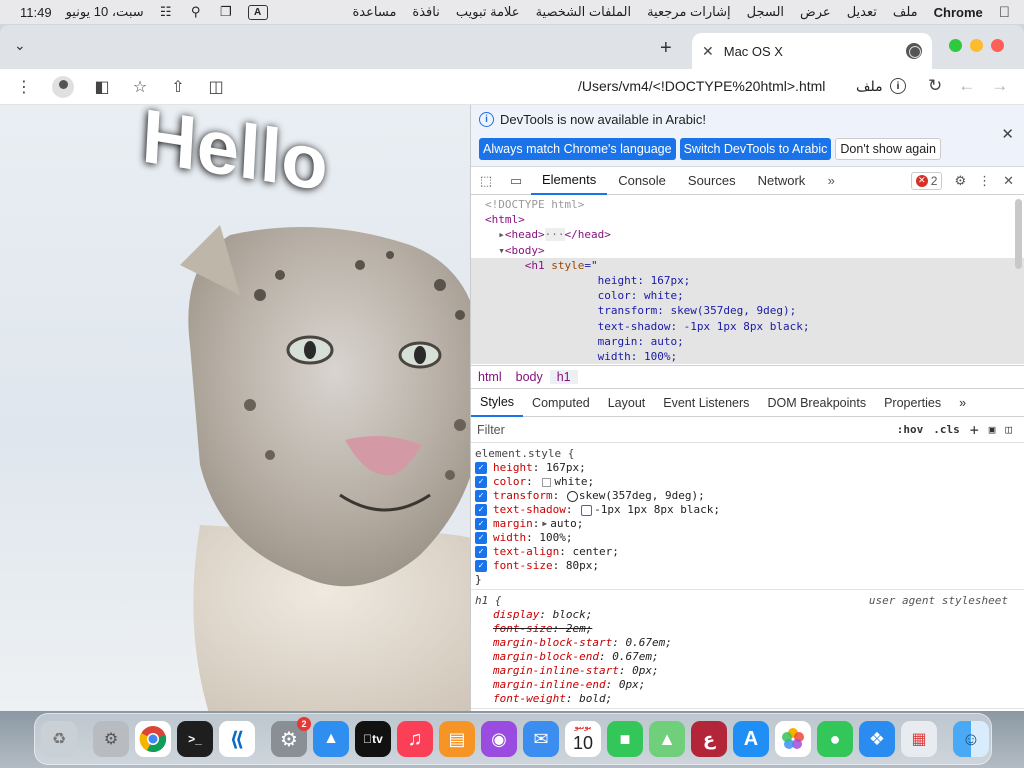 This screenshot has height=768, width=1024. I want to click on expand-shorthand-icon: ▶, so click(544, 524).